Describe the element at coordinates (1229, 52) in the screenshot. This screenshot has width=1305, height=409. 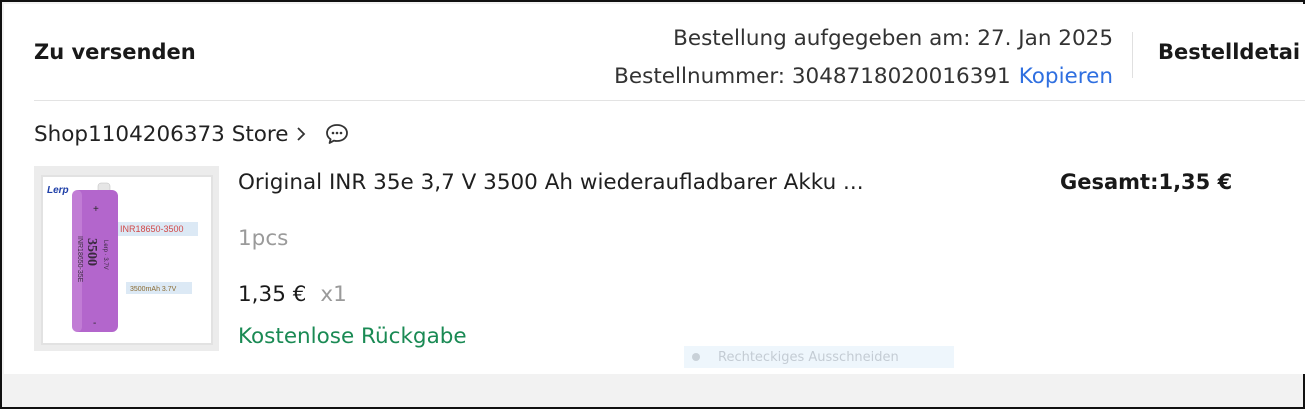
I see `order-details-link: Bestelldetai` at that location.